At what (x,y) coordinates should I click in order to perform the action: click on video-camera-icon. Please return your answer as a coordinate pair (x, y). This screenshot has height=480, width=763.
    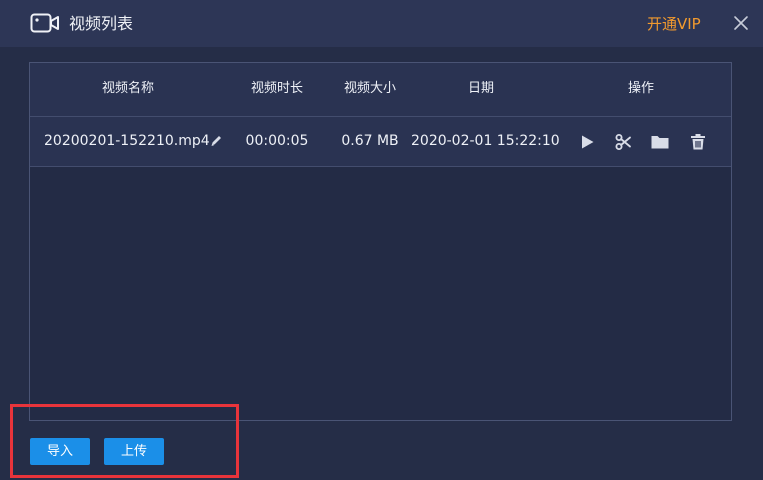
    Looking at the image, I should click on (44, 23).